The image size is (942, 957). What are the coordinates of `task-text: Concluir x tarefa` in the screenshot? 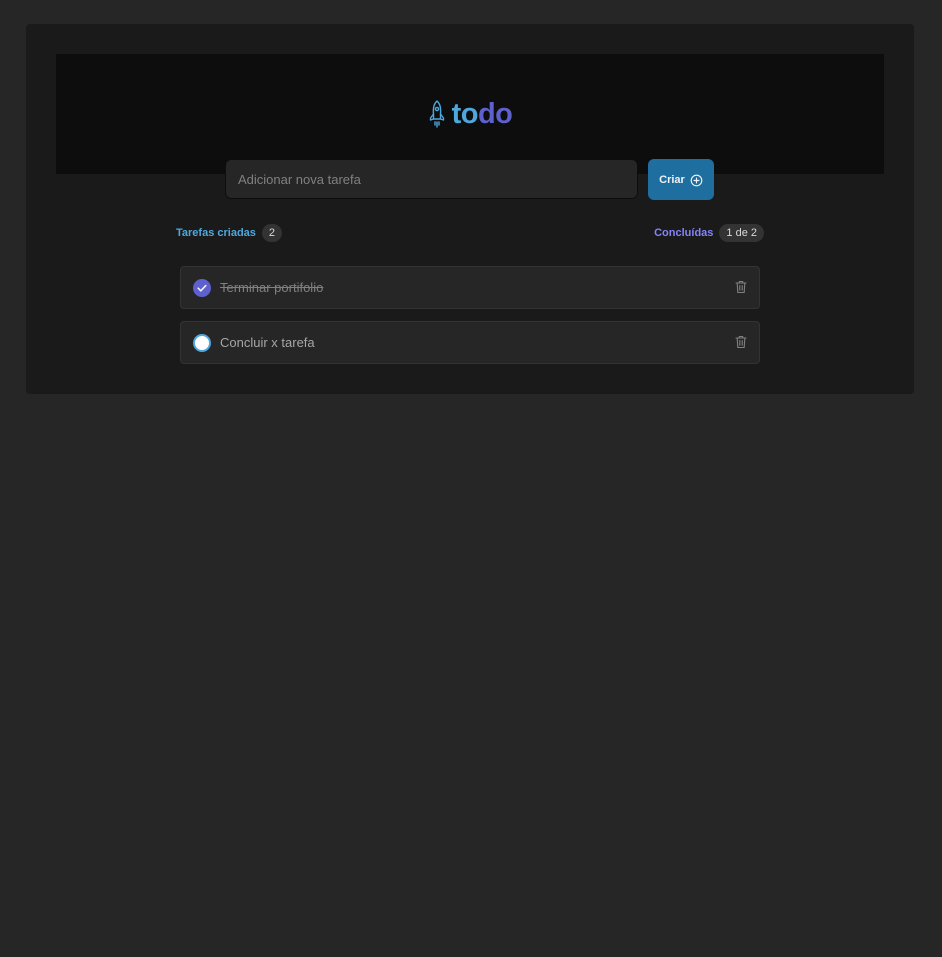 It's located at (267, 342).